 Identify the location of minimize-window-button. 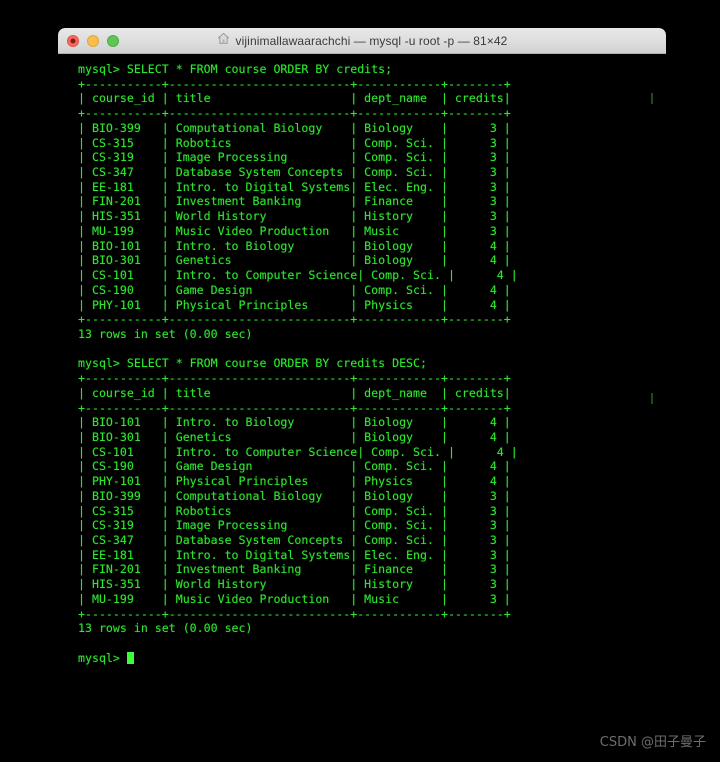
(93, 40).